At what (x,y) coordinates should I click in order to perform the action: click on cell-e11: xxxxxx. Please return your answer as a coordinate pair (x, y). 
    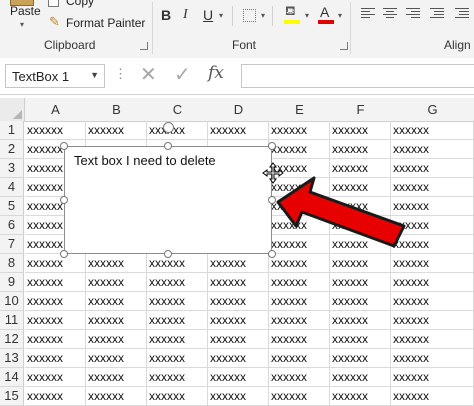
    Looking at the image, I should click on (299, 320).